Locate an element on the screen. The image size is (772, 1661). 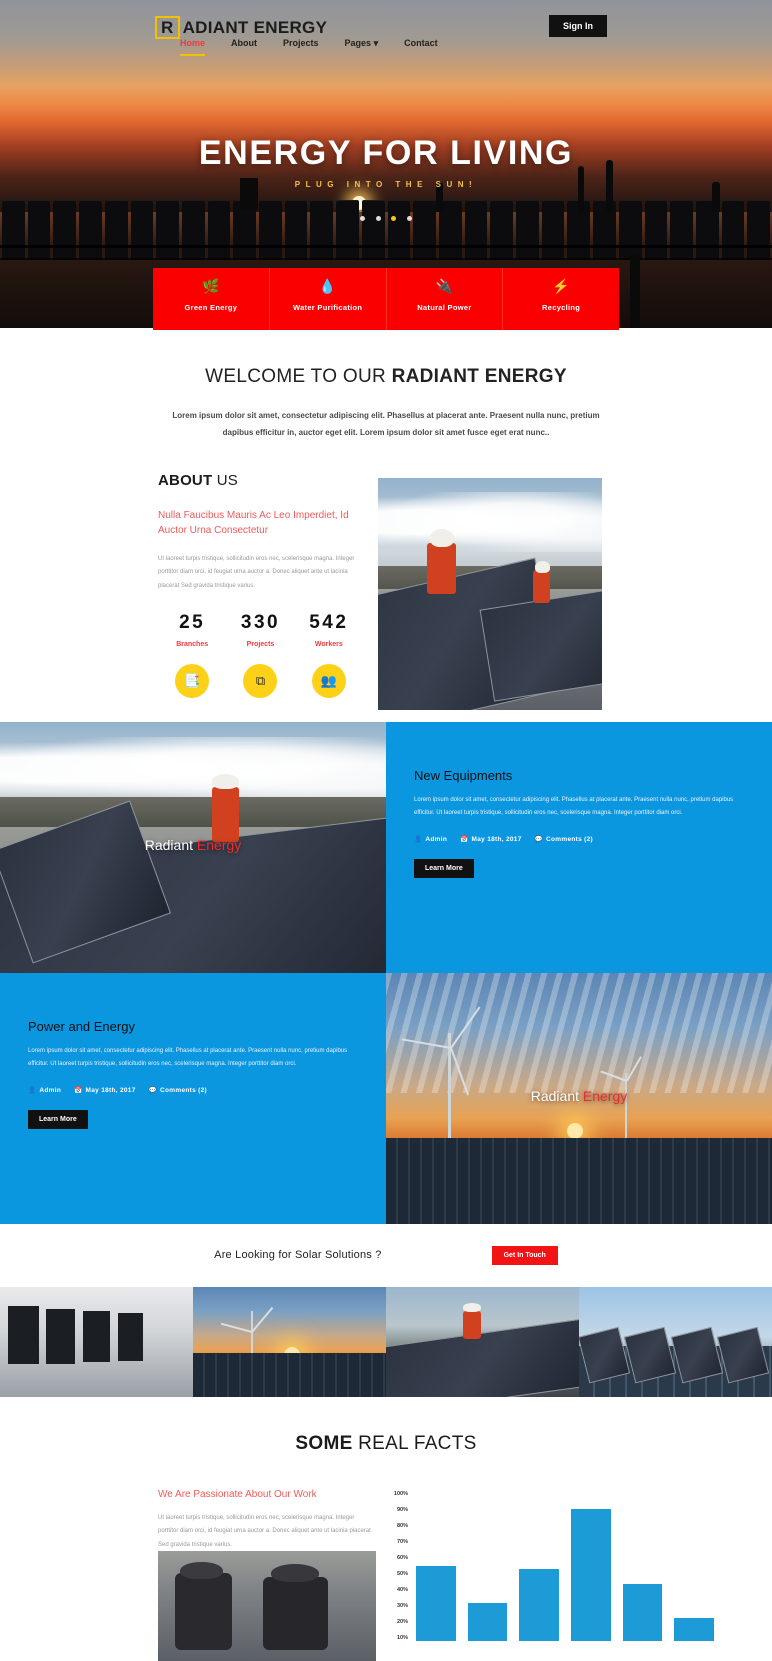
feature-natural-power: 🔌 Natural Power is located at coordinates (445, 299).